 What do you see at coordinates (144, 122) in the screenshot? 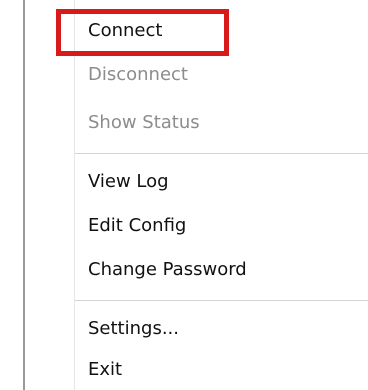
I see `menu-item-show-status: Show Status` at bounding box center [144, 122].